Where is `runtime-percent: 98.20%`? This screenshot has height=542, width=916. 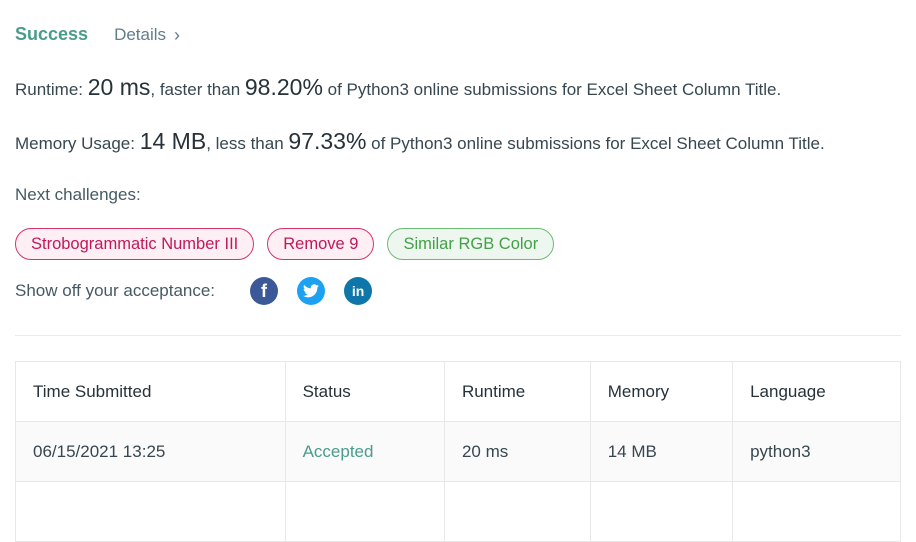
runtime-percent: 98.20% is located at coordinates (283, 87).